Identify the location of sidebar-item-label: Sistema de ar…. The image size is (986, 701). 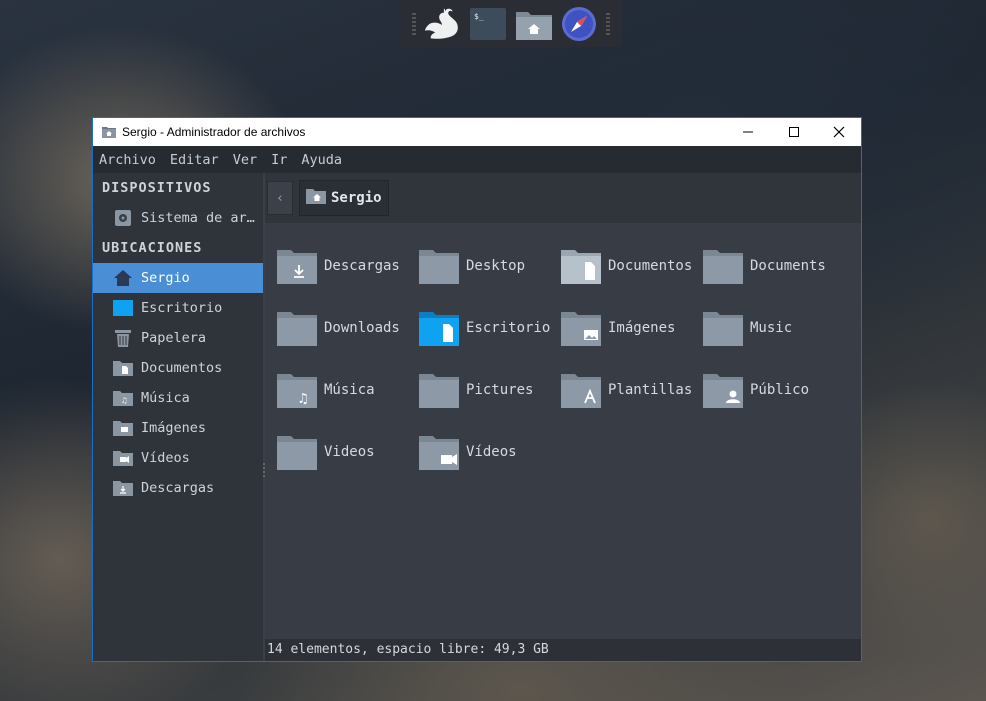
(198, 218).